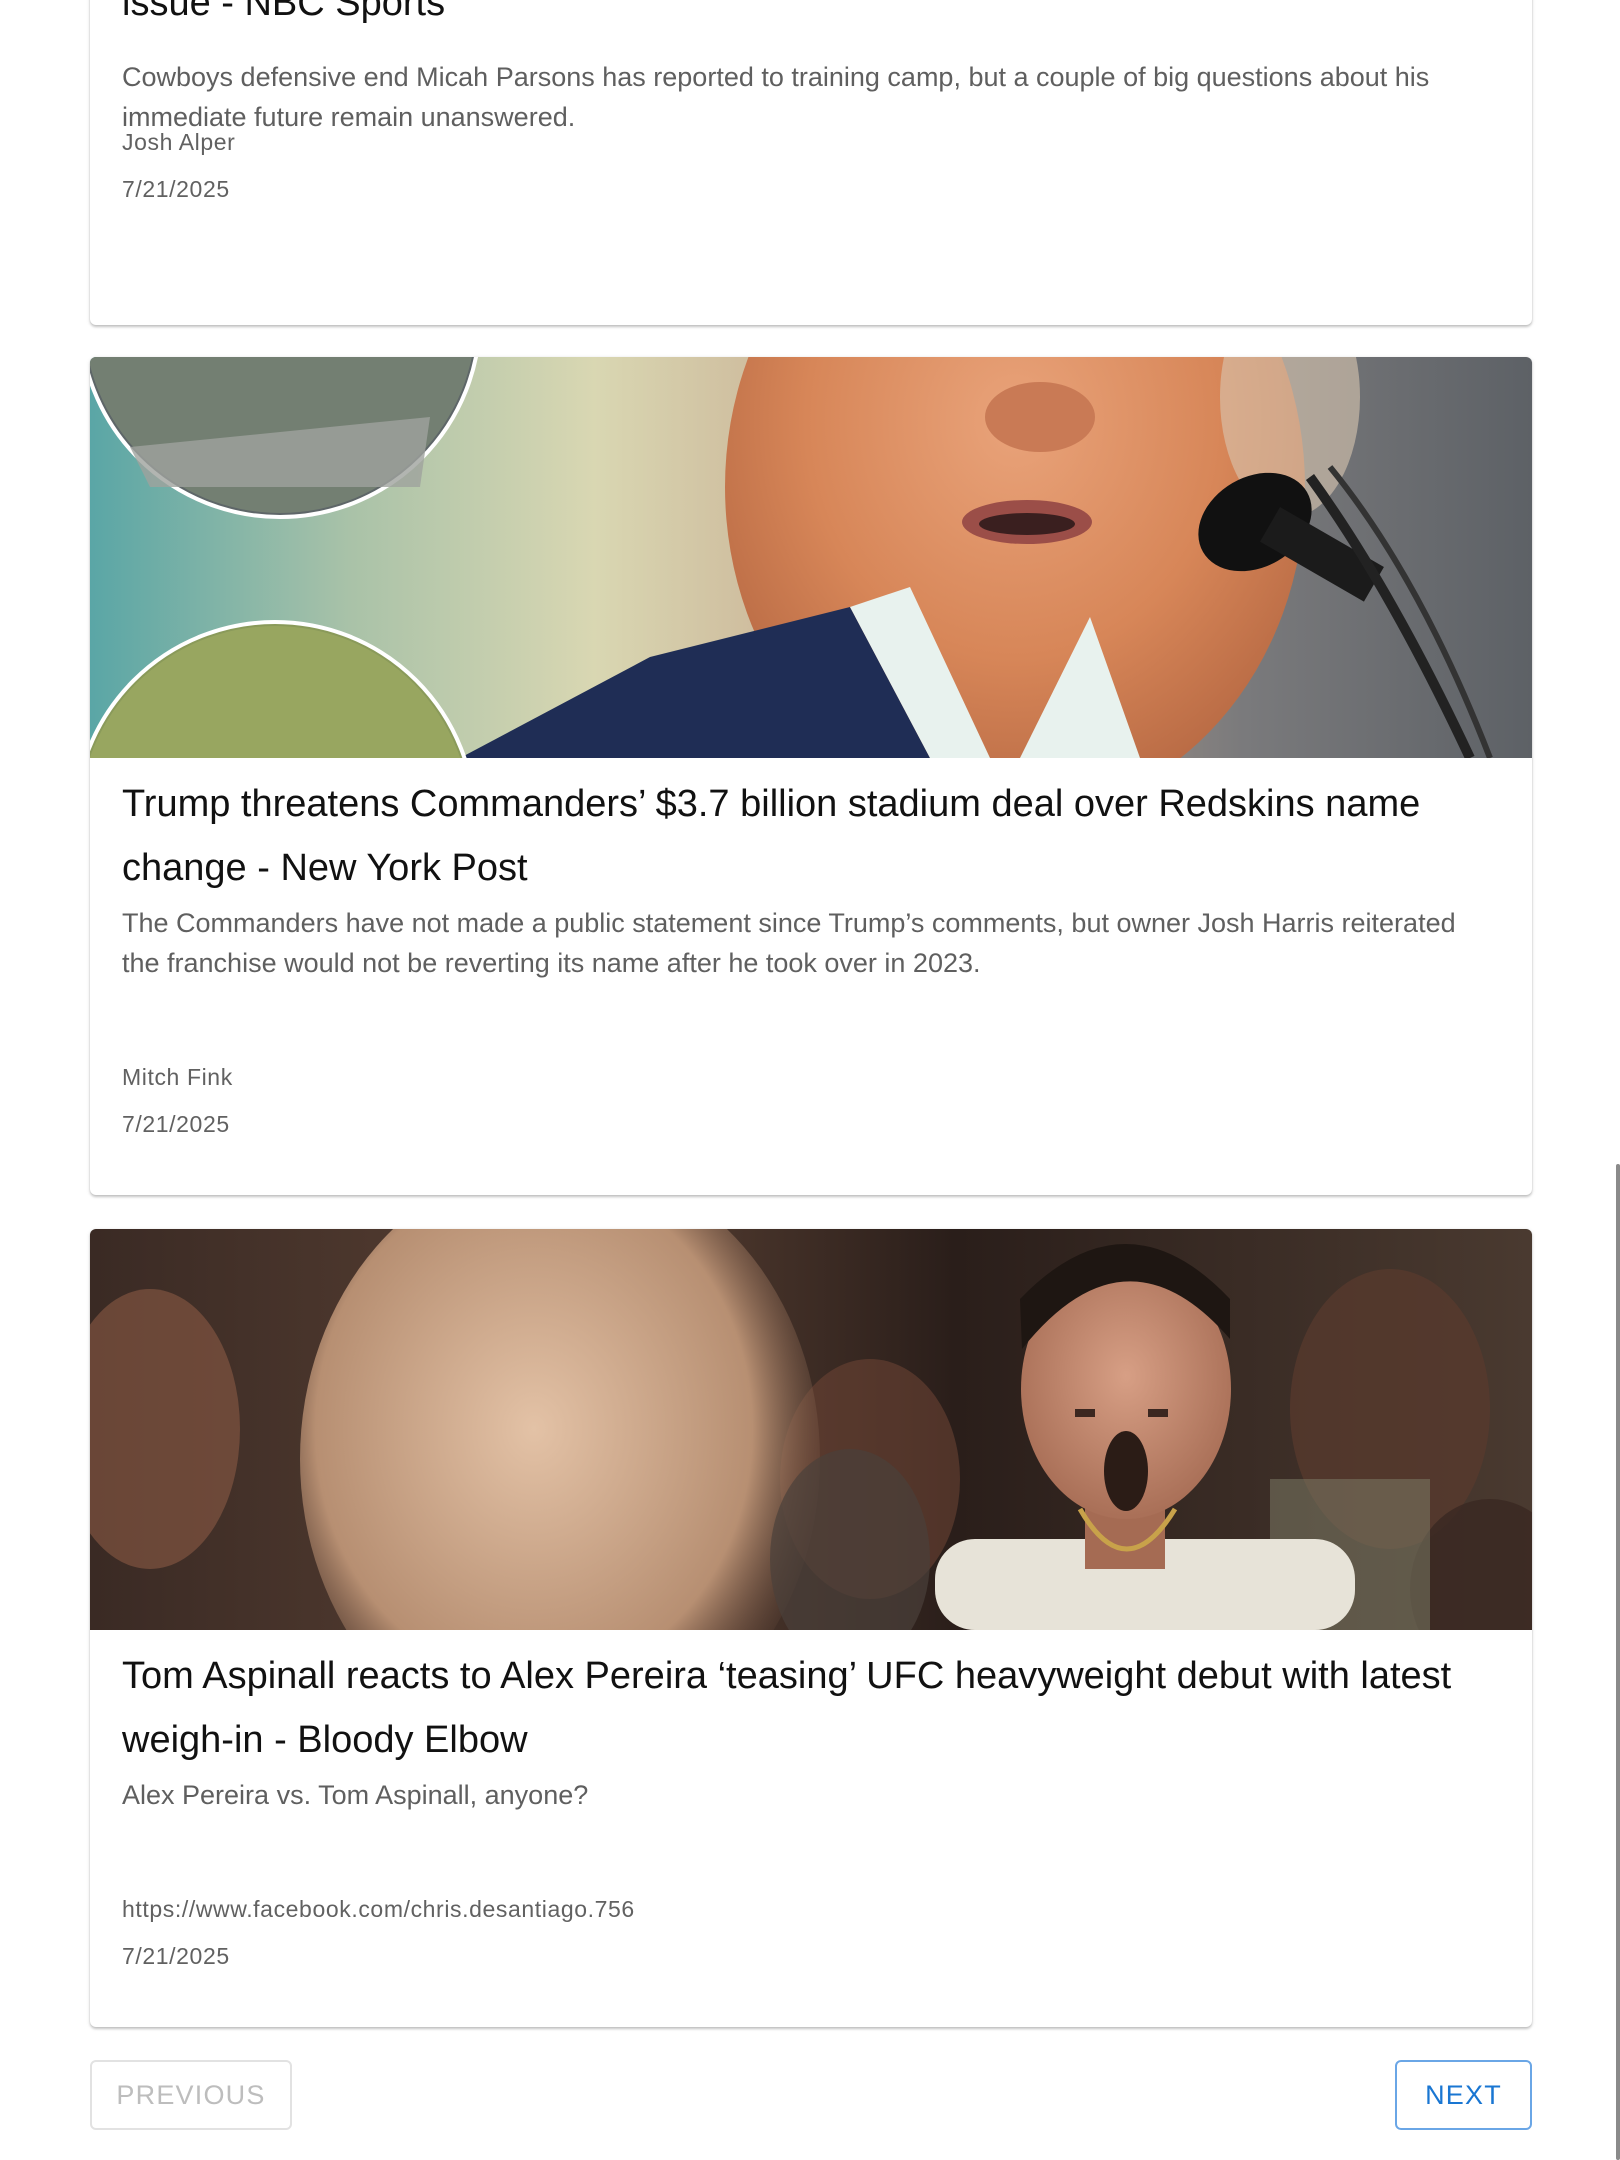  Describe the element at coordinates (1463, 2095) in the screenshot. I see `next-page-button: NEXT` at that location.